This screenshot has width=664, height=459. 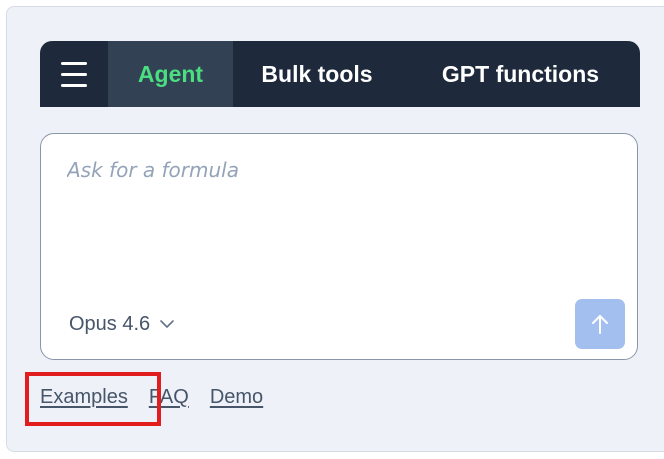 What do you see at coordinates (74, 74) in the screenshot?
I see `hamburger-menu-icon` at bounding box center [74, 74].